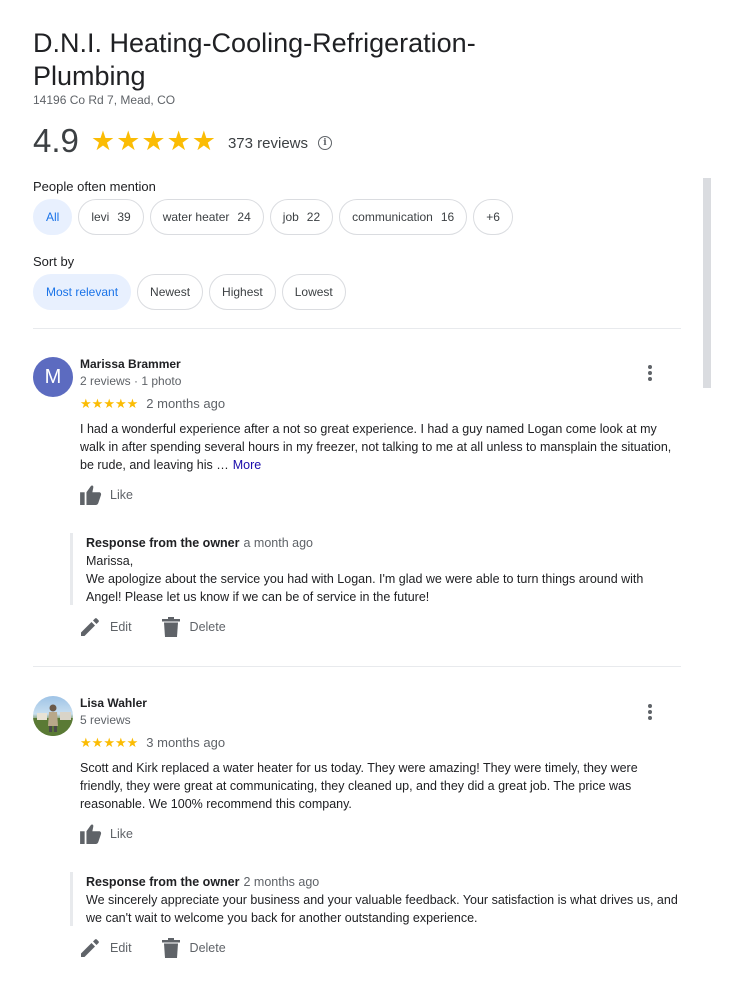 This screenshot has height=985, width=746. I want to click on sort-option-label: Highest, so click(242, 292).